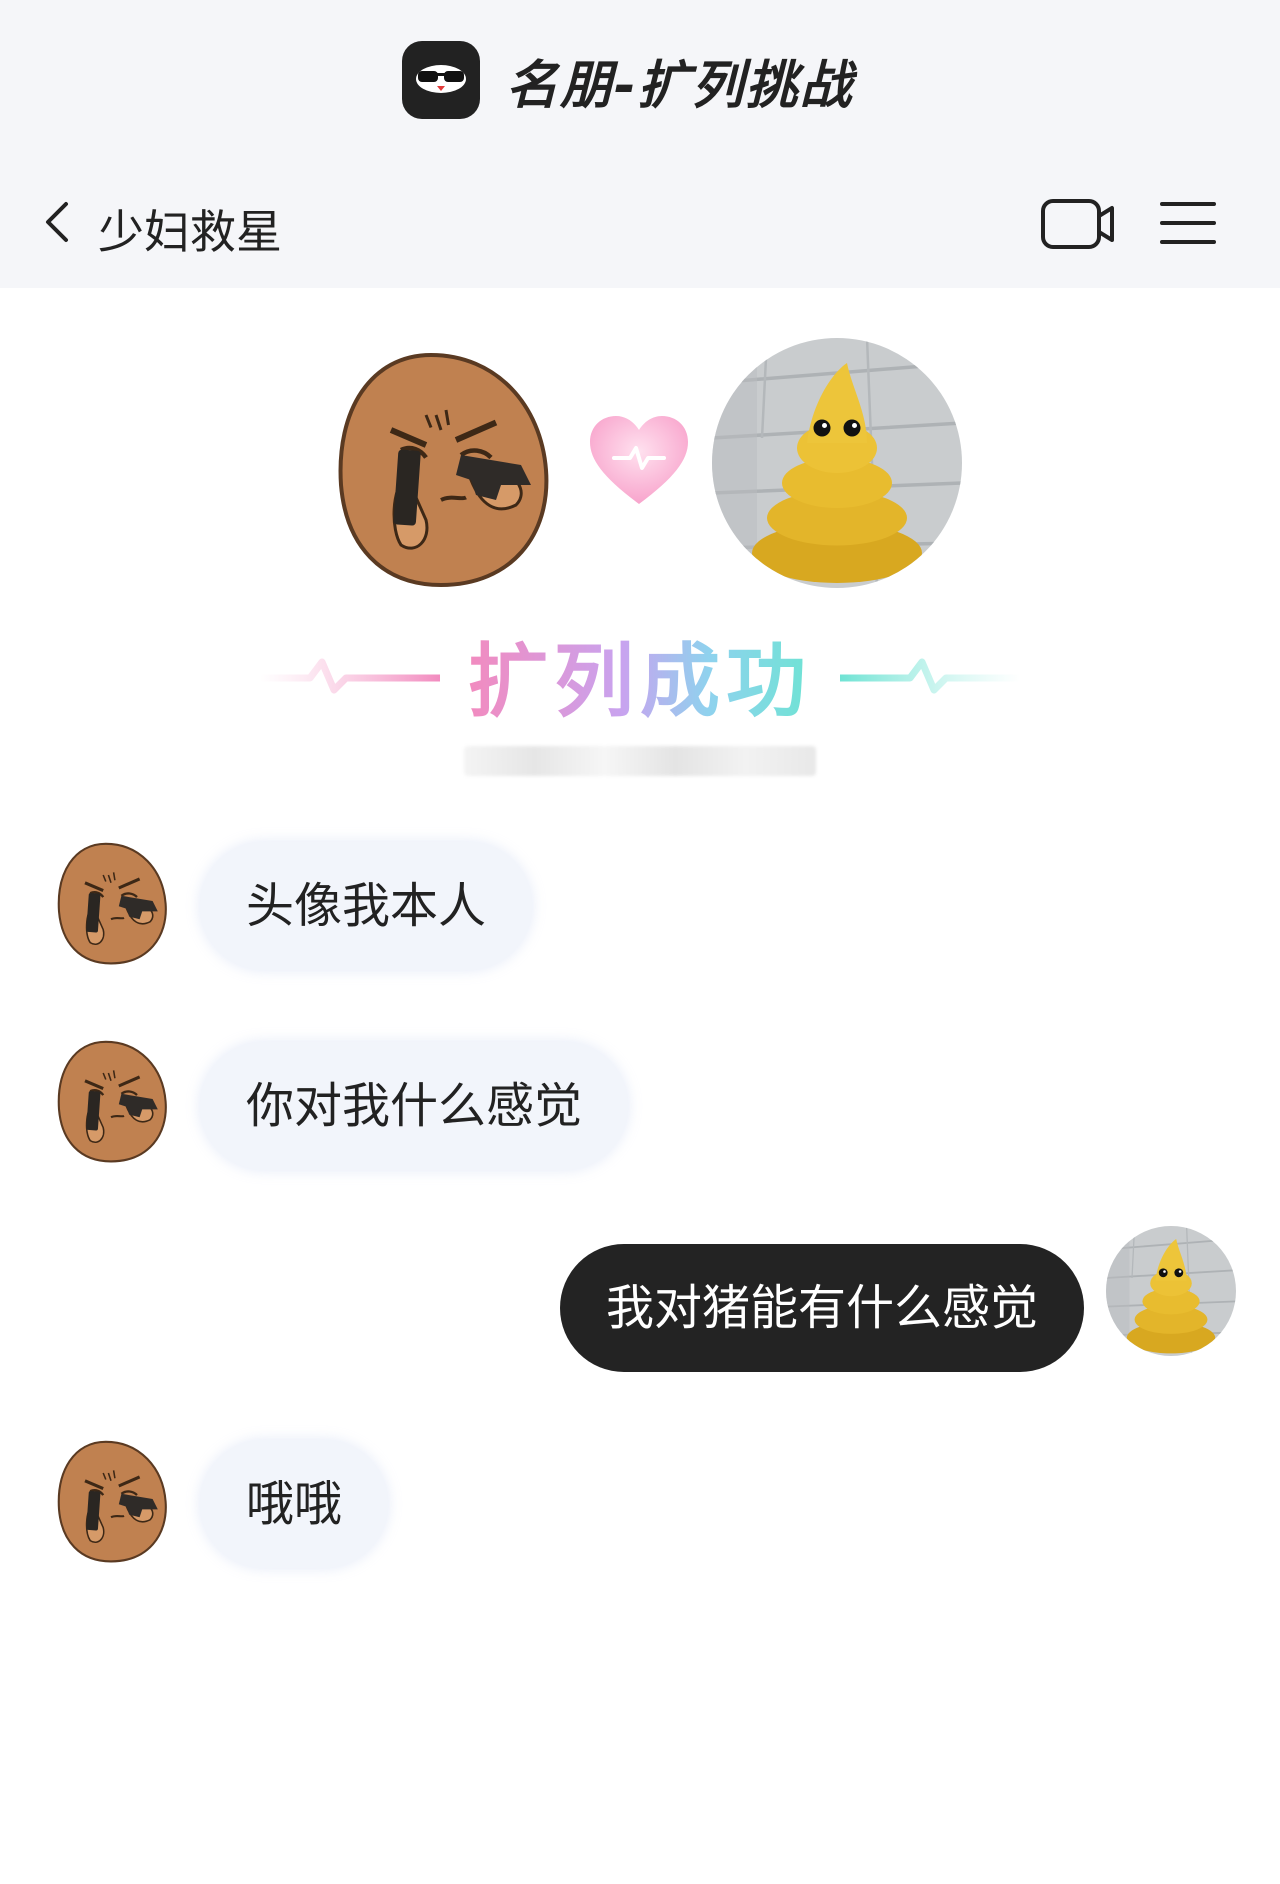 This screenshot has width=1280, height=1884. Describe the element at coordinates (930, 676) in the screenshot. I see `pulse-wave-right-icon` at that location.